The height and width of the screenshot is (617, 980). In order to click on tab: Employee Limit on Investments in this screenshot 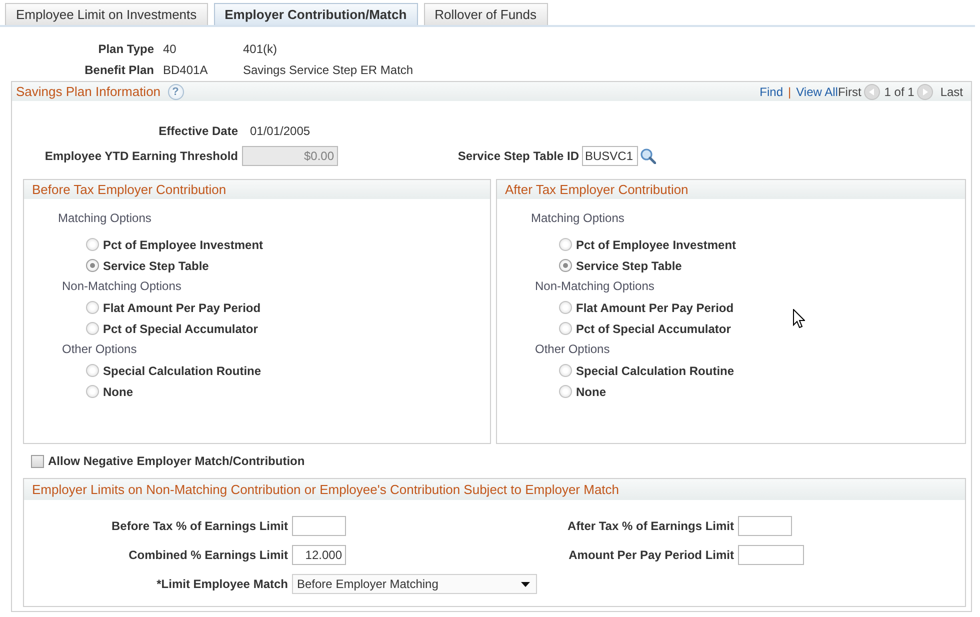, I will do `click(106, 14)`.